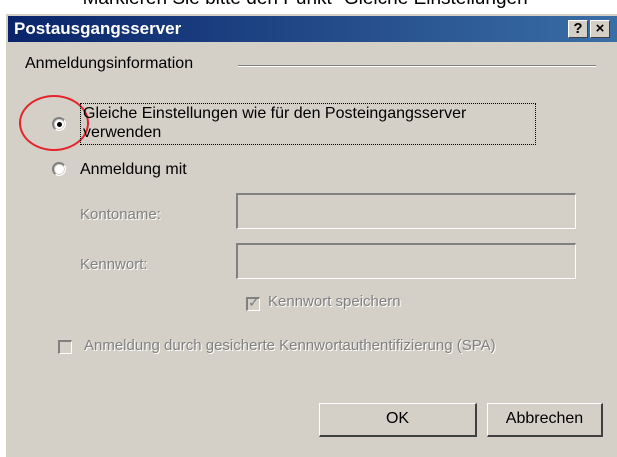 The image size is (617, 457). Describe the element at coordinates (65, 347) in the screenshot. I see `spa-checkbox` at that location.